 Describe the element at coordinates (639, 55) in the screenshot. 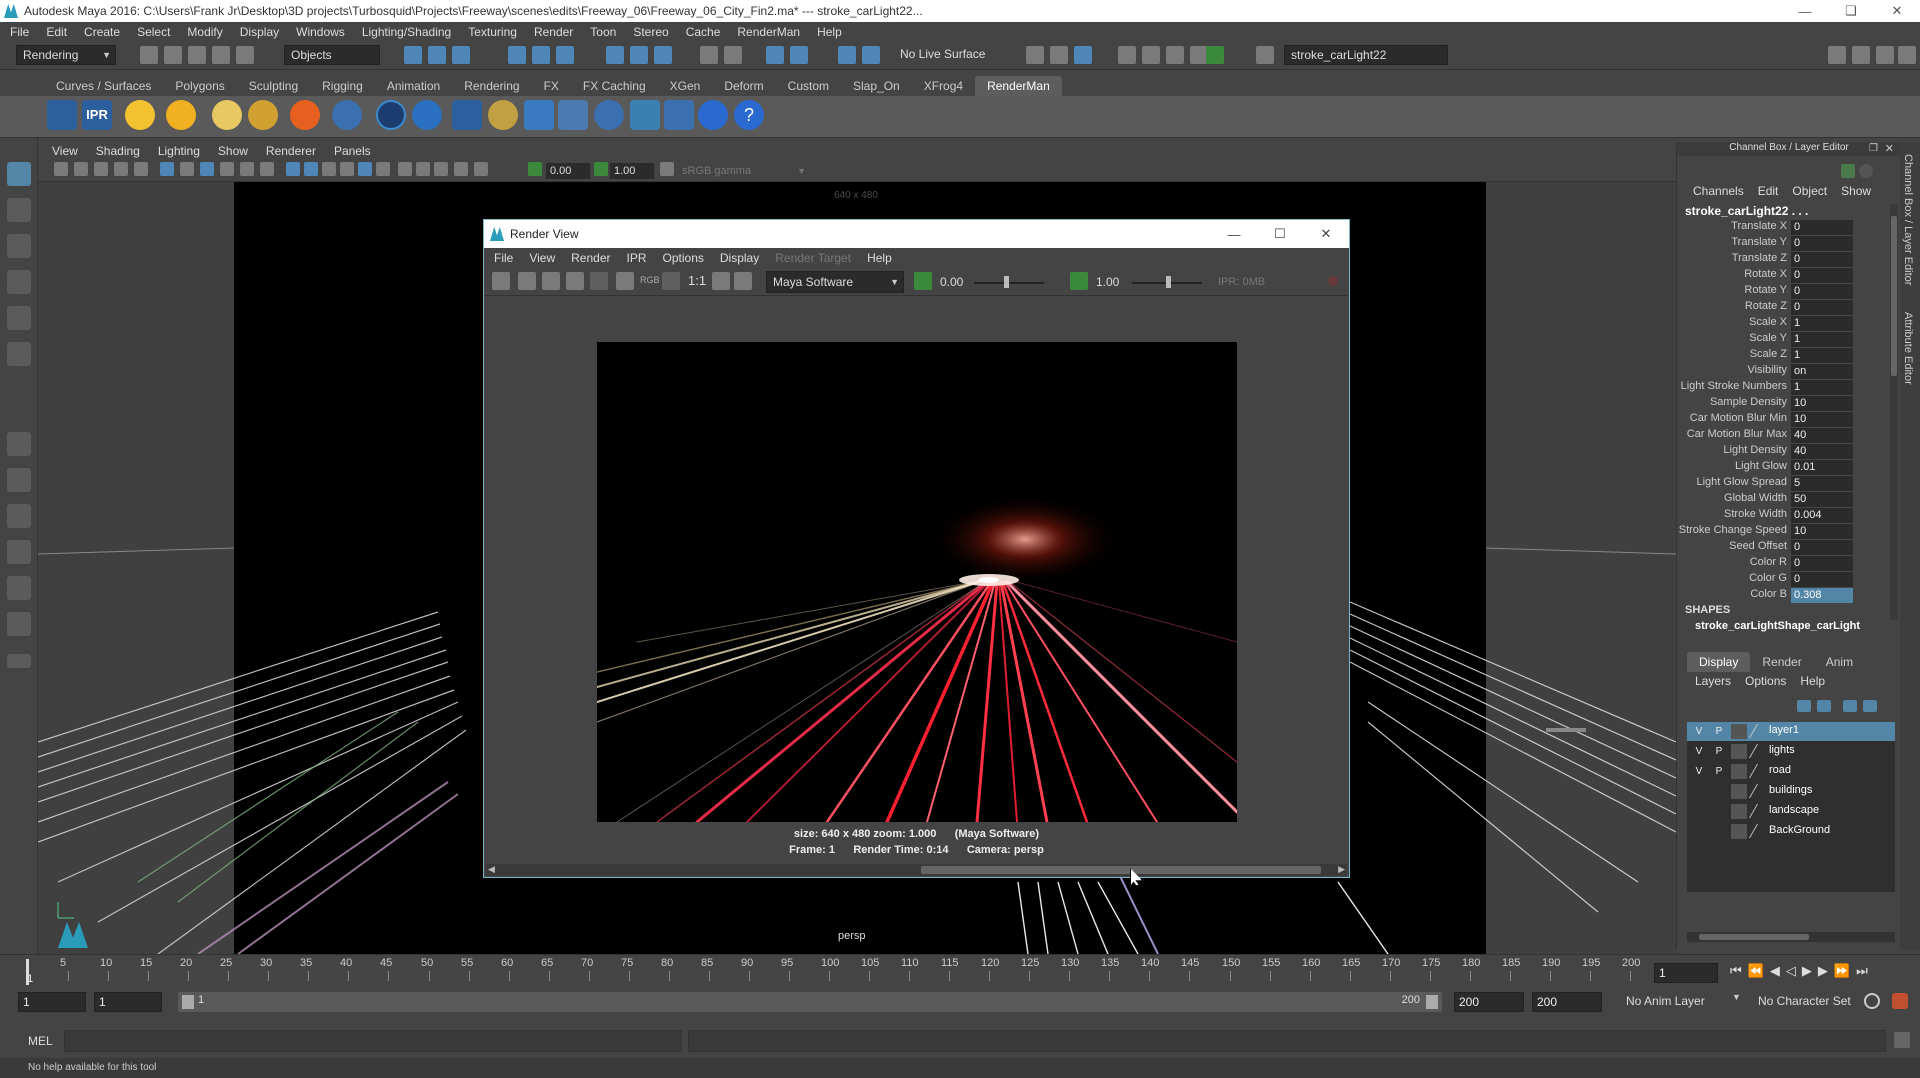

I see `snap-plane-icon` at that location.